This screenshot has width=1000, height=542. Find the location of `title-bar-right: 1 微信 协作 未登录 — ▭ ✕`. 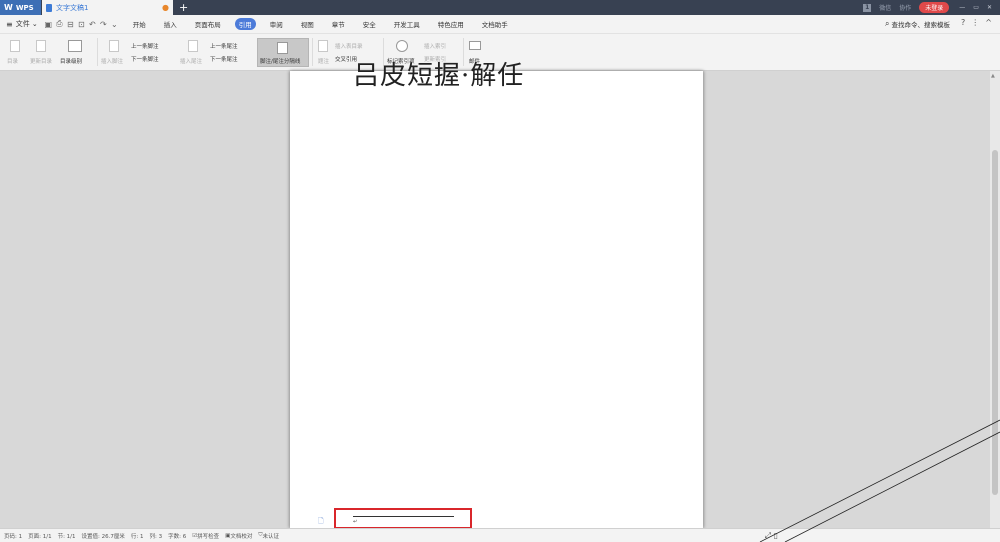

title-bar-right: 1 微信 协作 未登录 — ▭ ✕ is located at coordinates (931, 7).